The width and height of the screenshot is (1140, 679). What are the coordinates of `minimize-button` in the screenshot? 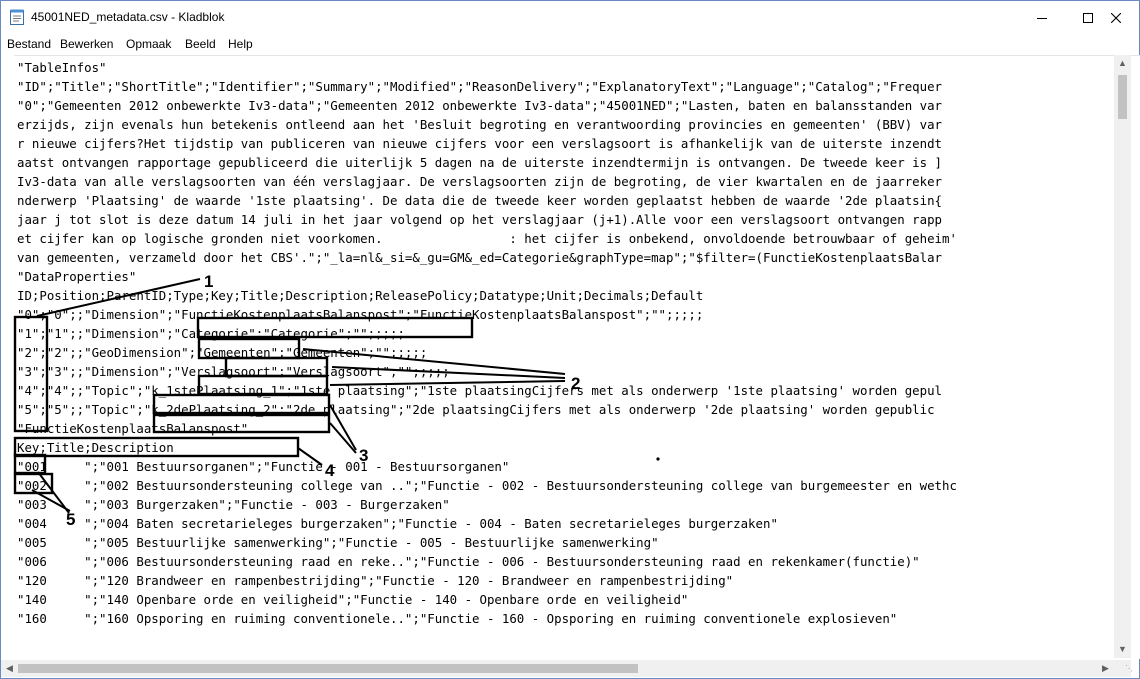 It's located at (1042, 17).